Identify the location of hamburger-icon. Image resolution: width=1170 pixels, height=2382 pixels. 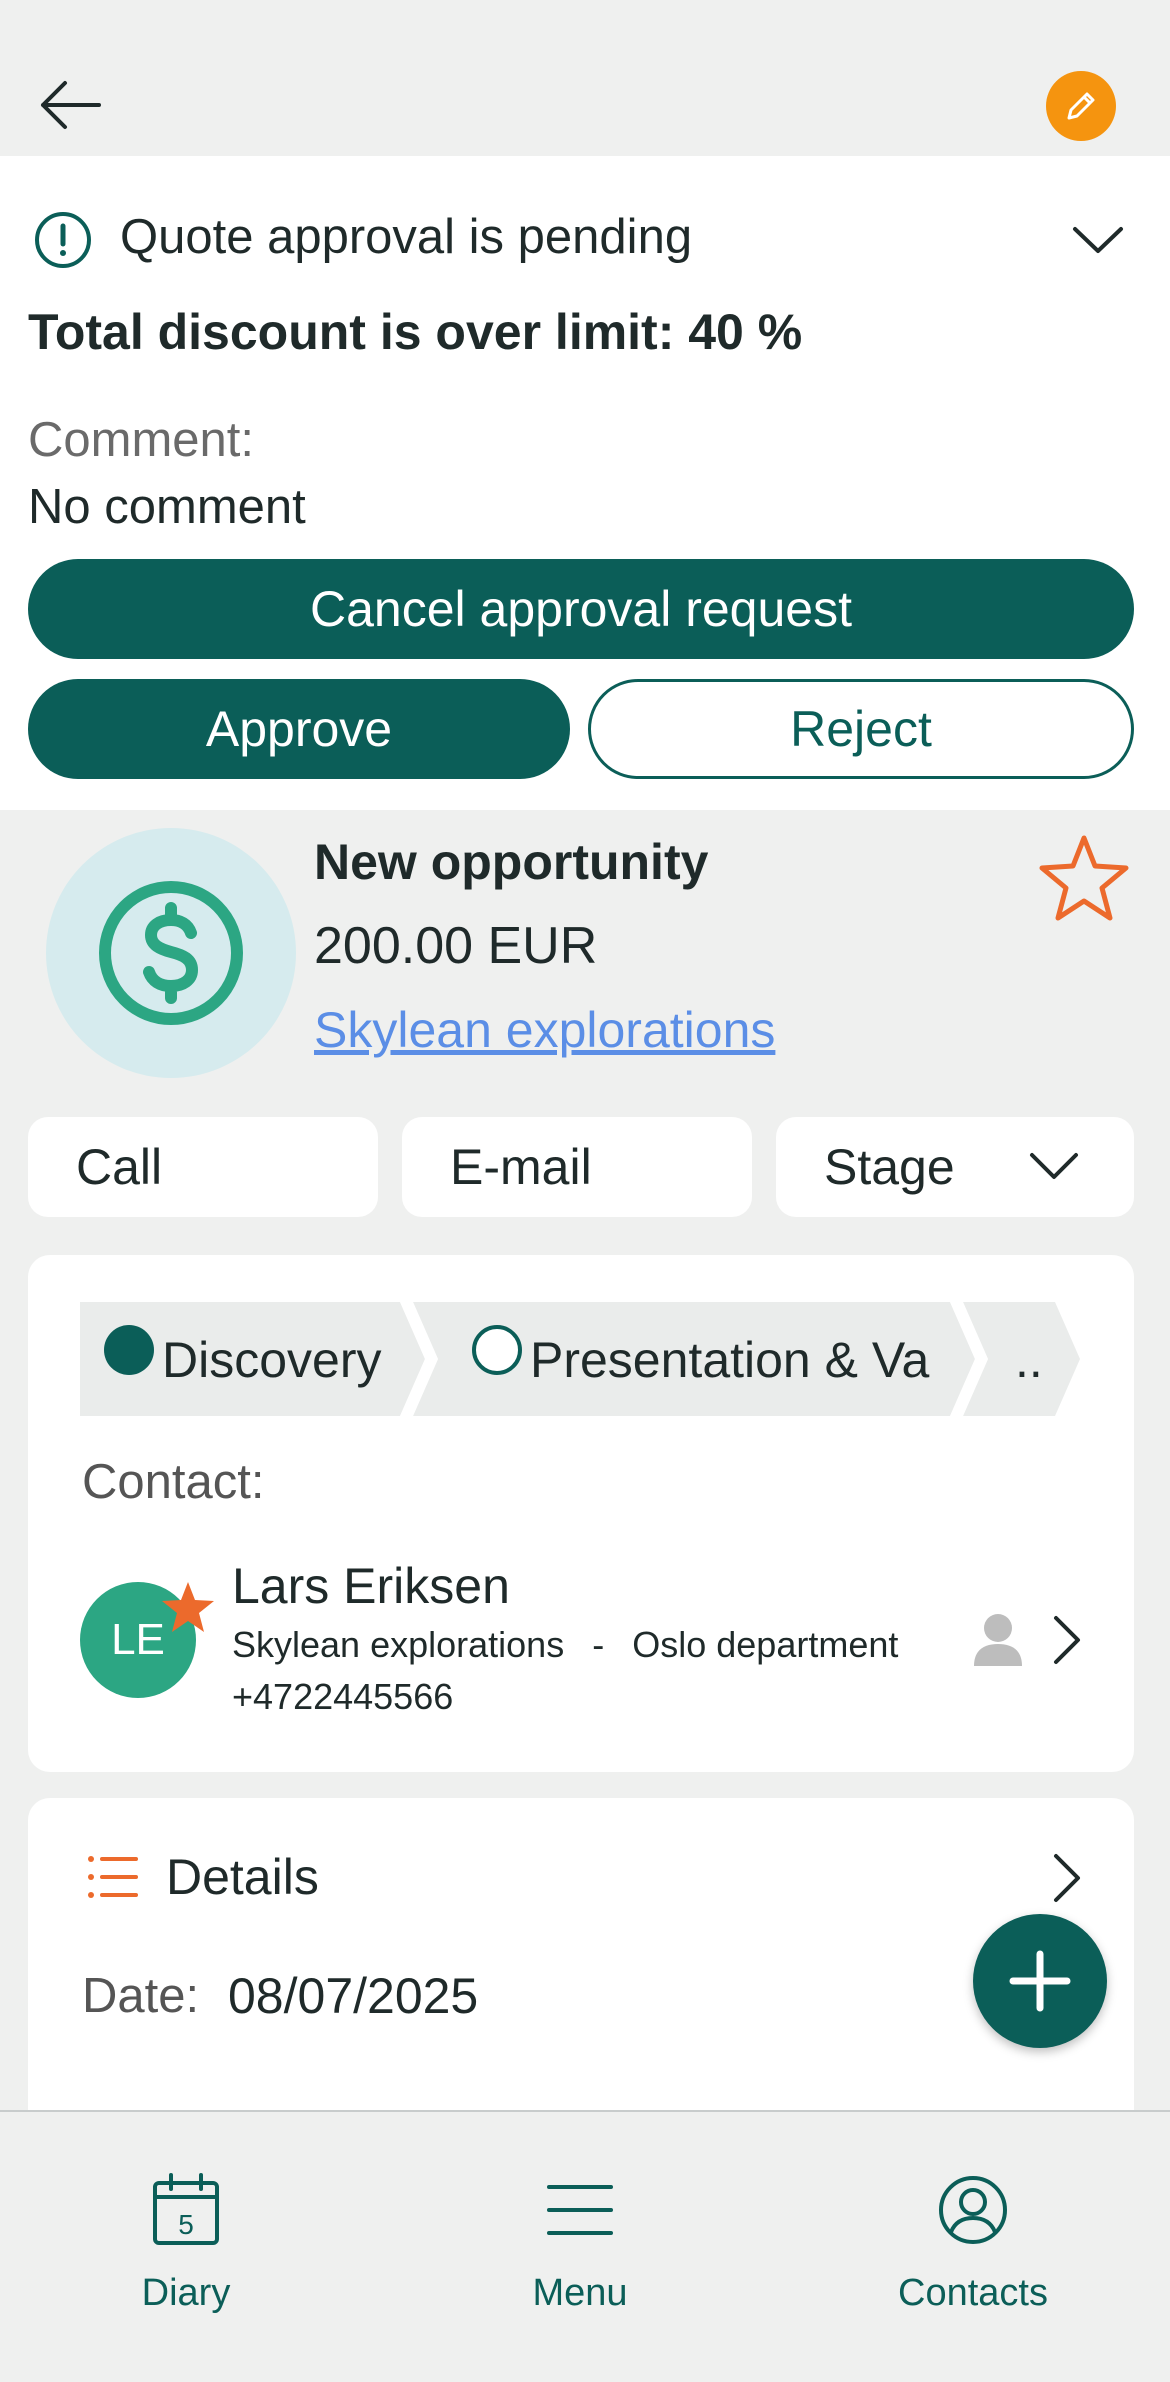
(580, 2210).